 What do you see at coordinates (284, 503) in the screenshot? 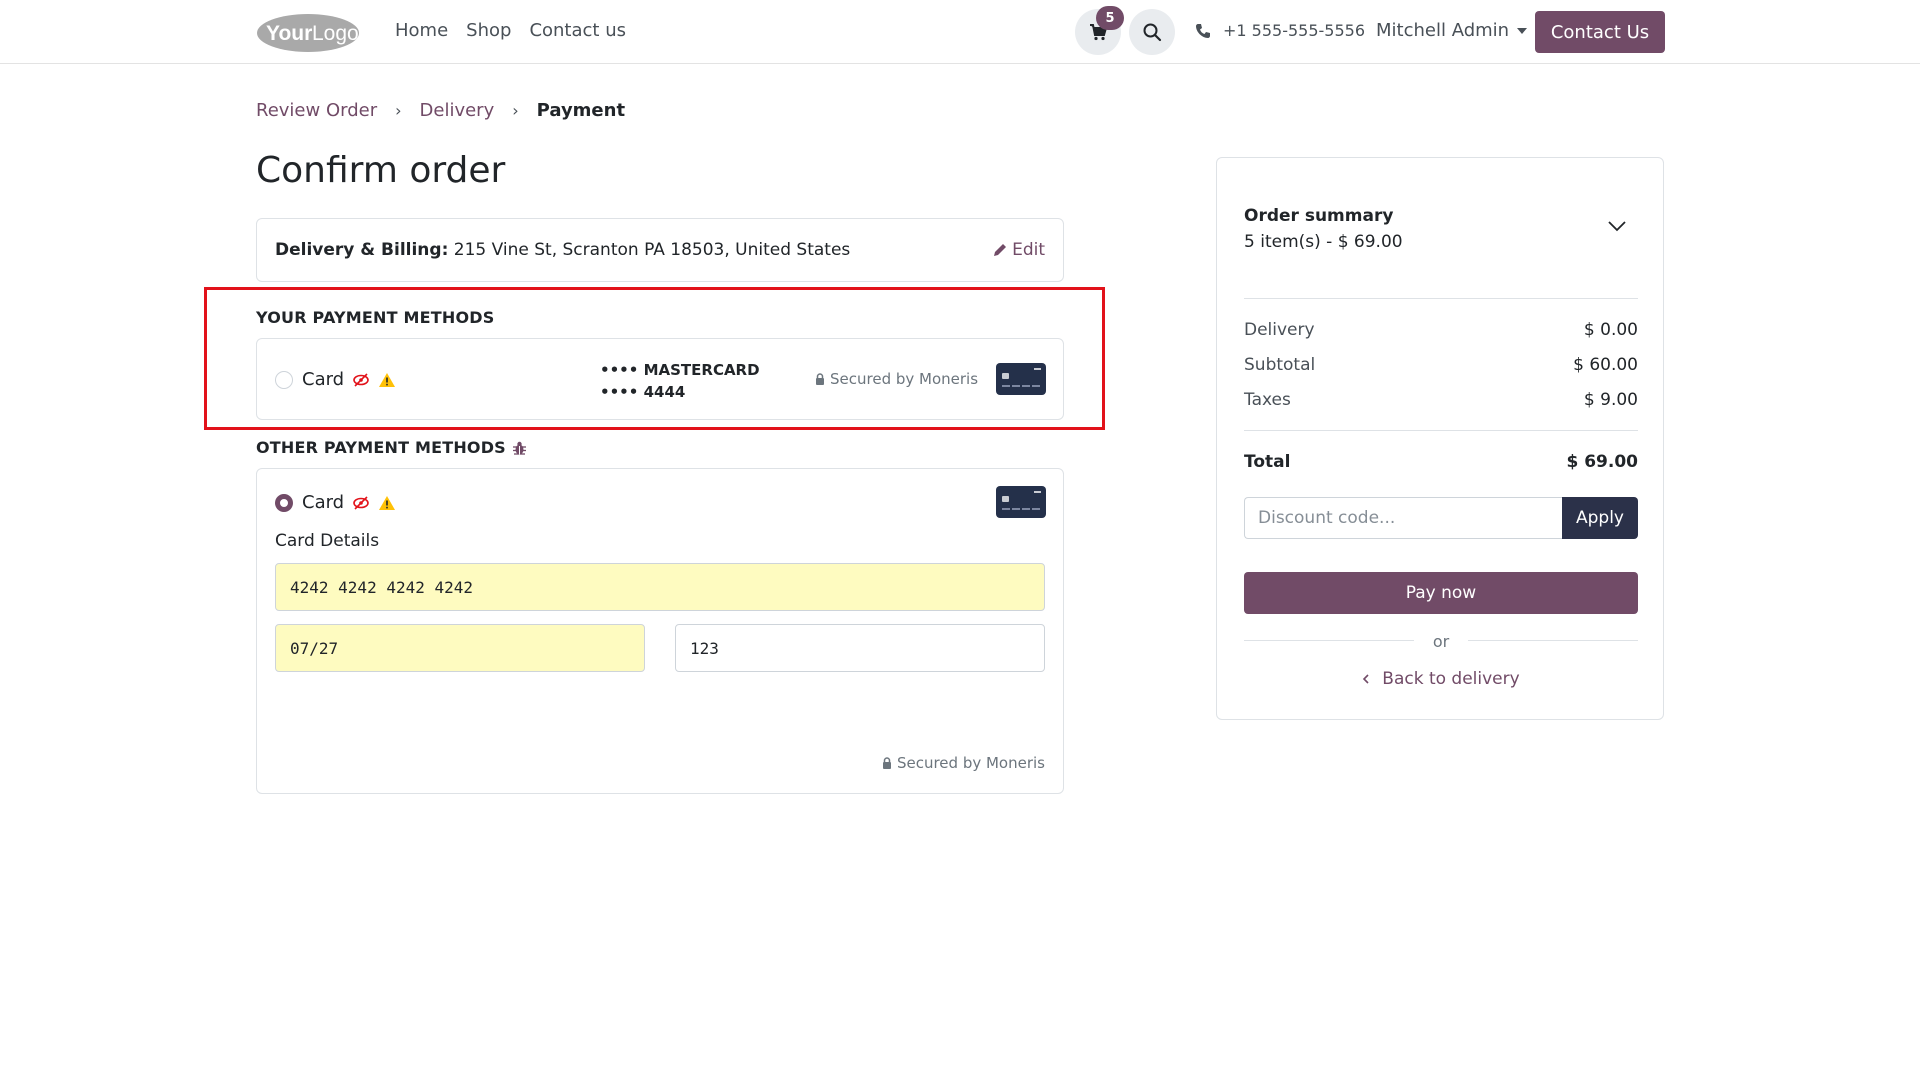
I see `other-card-radio` at bounding box center [284, 503].